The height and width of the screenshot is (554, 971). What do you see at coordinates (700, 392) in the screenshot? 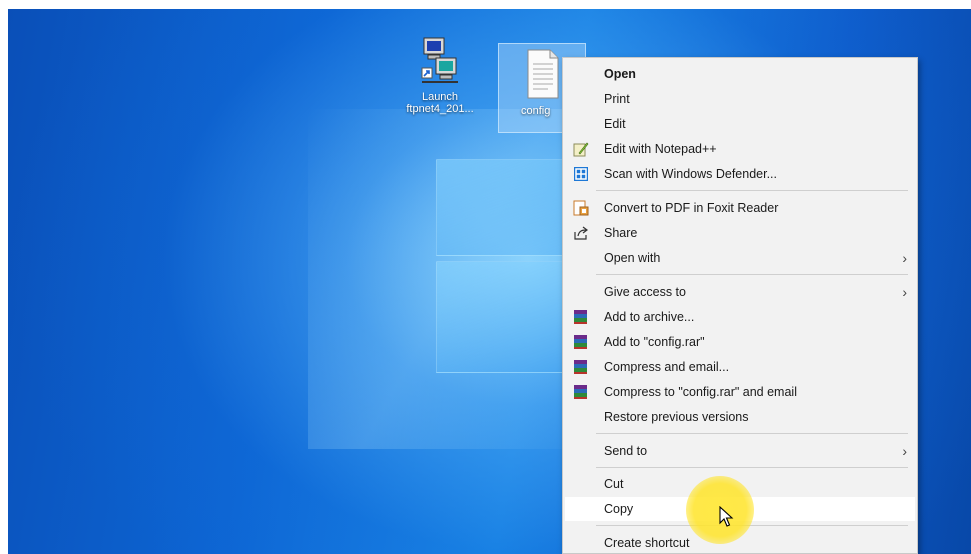
I see `menu-item-label: Compress to "config.rar" and email` at bounding box center [700, 392].